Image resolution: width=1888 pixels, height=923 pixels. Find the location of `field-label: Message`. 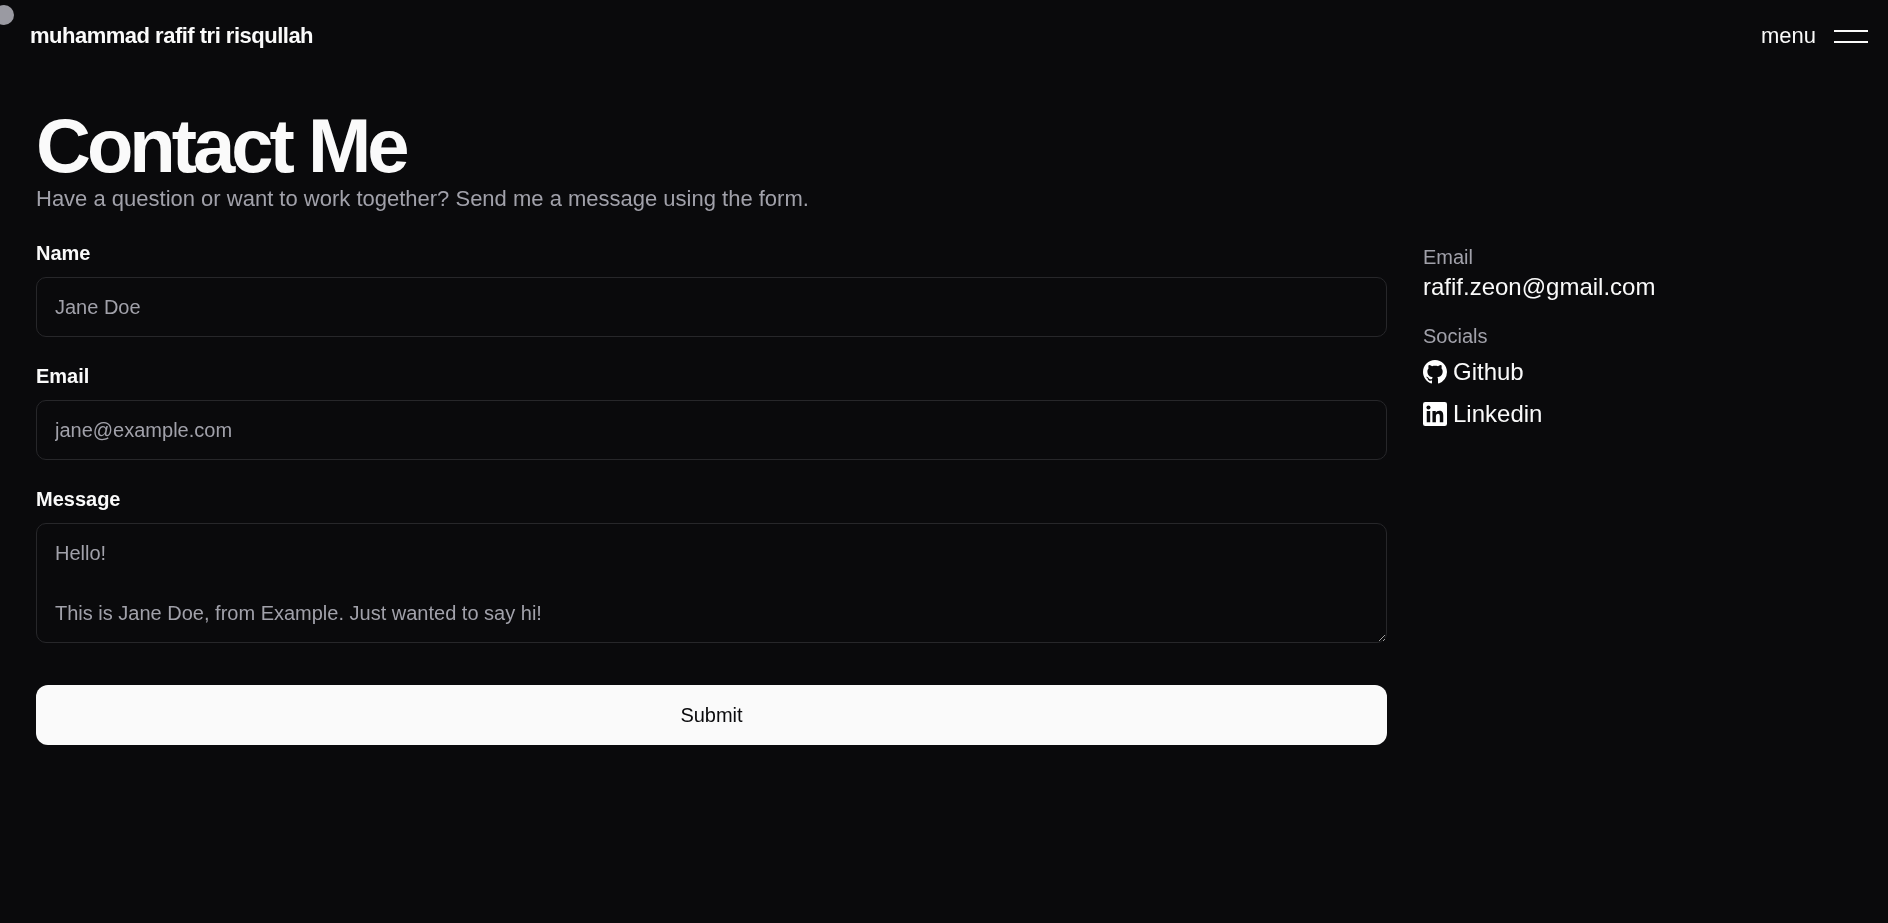

field-label: Message is located at coordinates (79, 500).